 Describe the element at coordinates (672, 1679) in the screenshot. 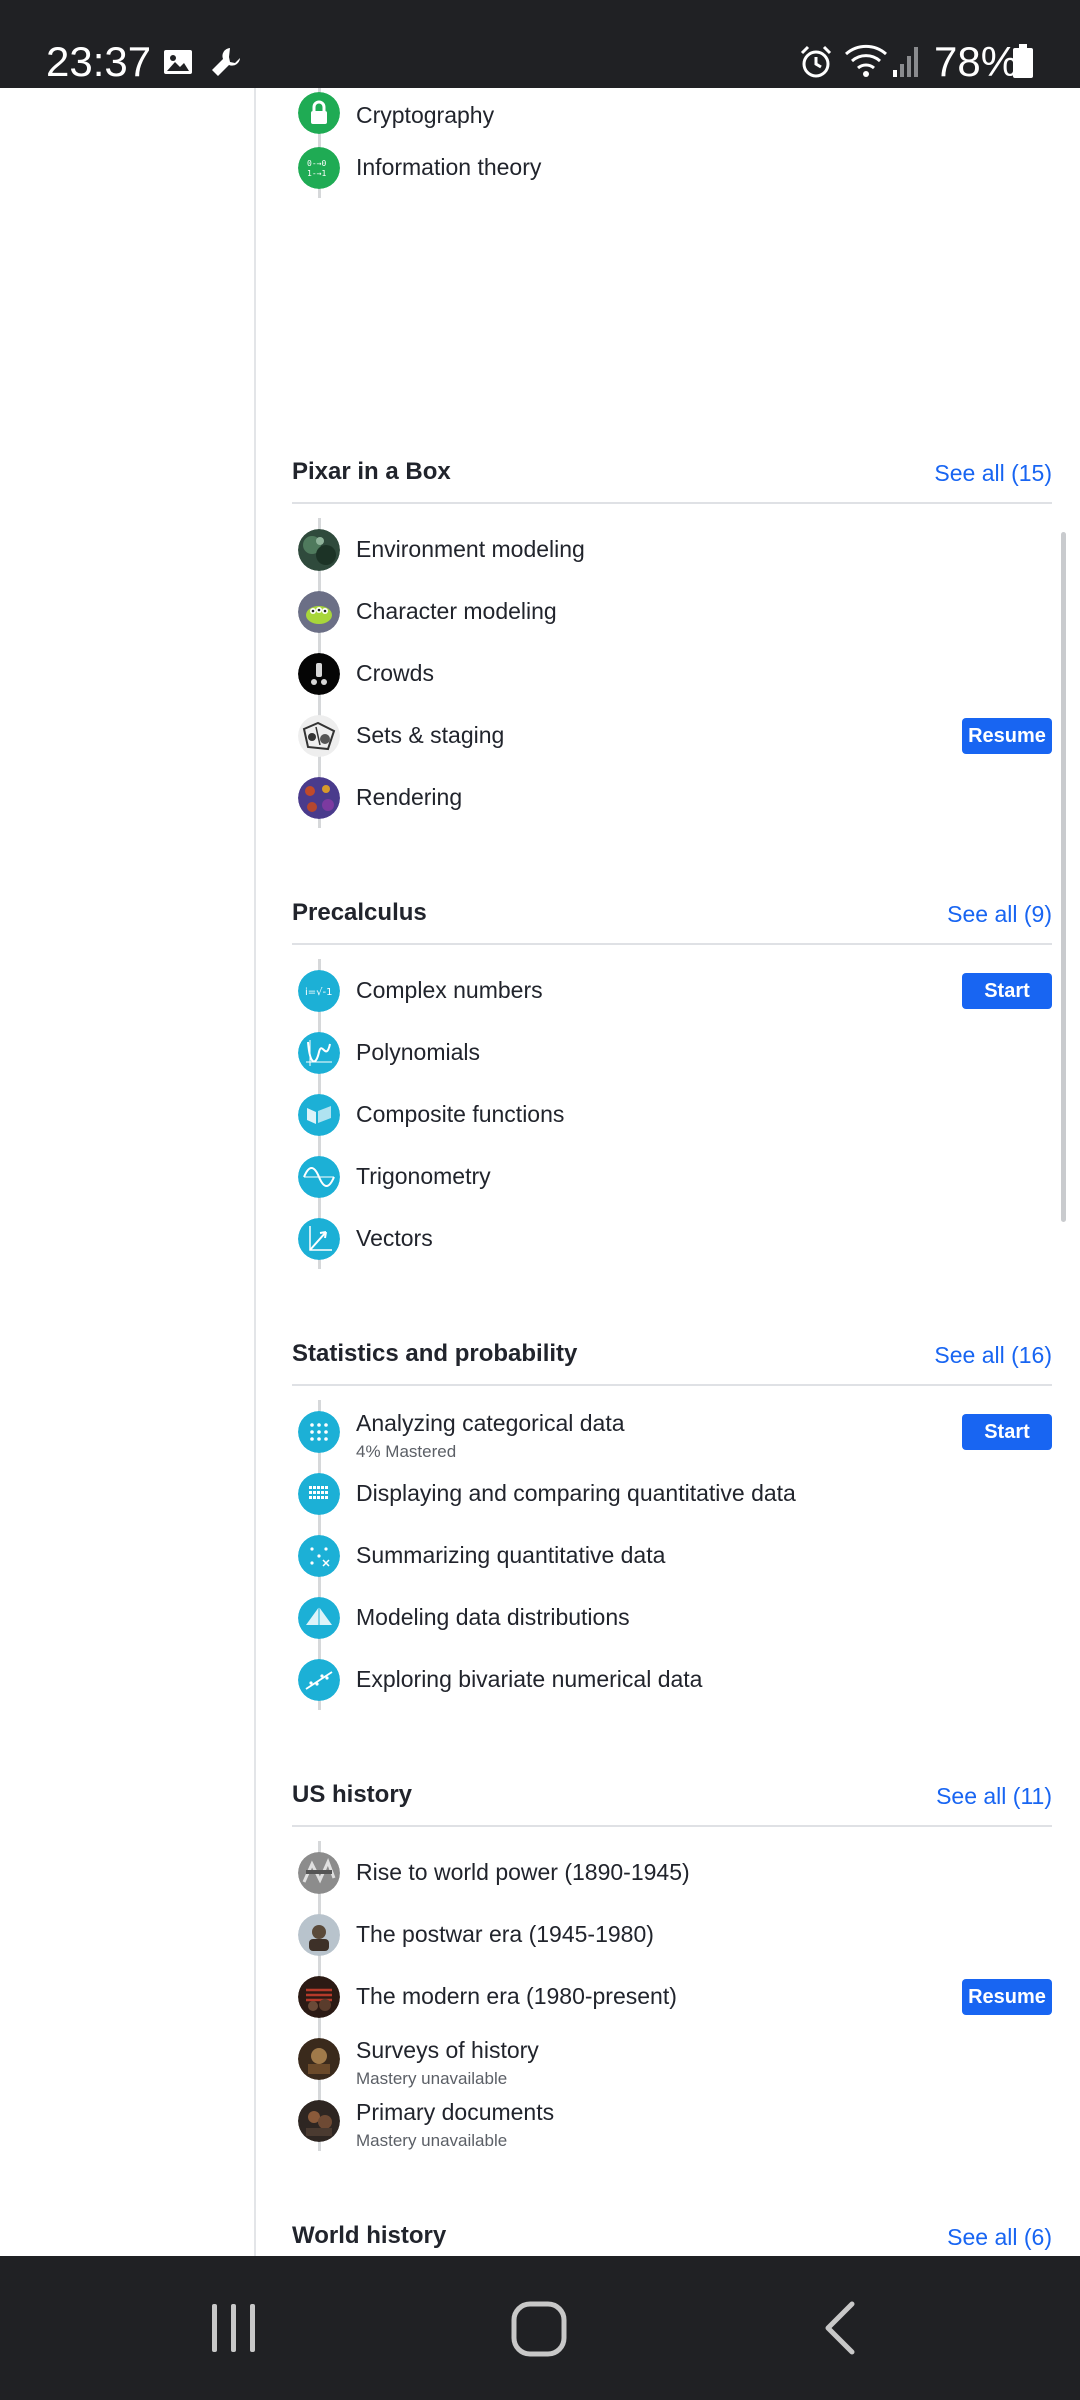

I see `unit-item-exploring-bivariate-data: Exploring bivariate numerical data` at that location.